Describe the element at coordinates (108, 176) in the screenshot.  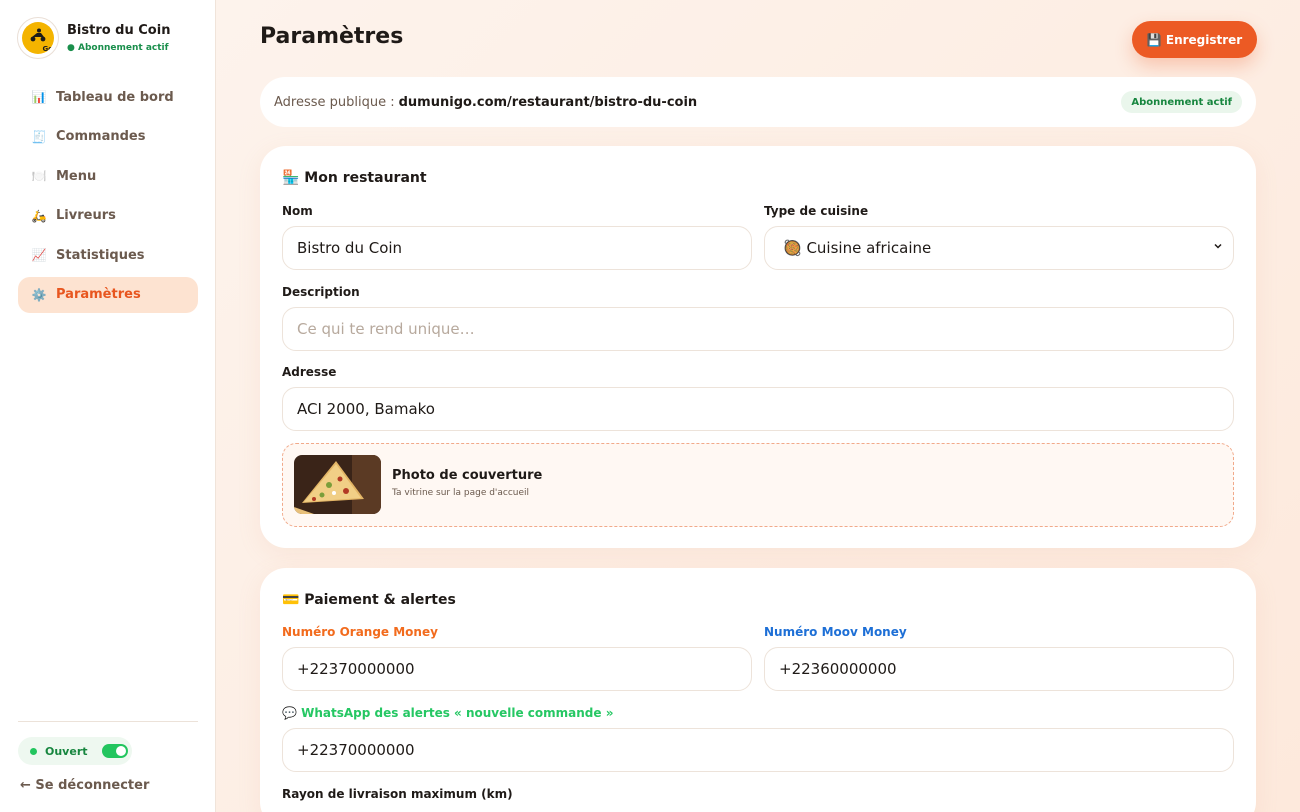
I see `sidebar-item-menu: 🍽️ Menu` at that location.